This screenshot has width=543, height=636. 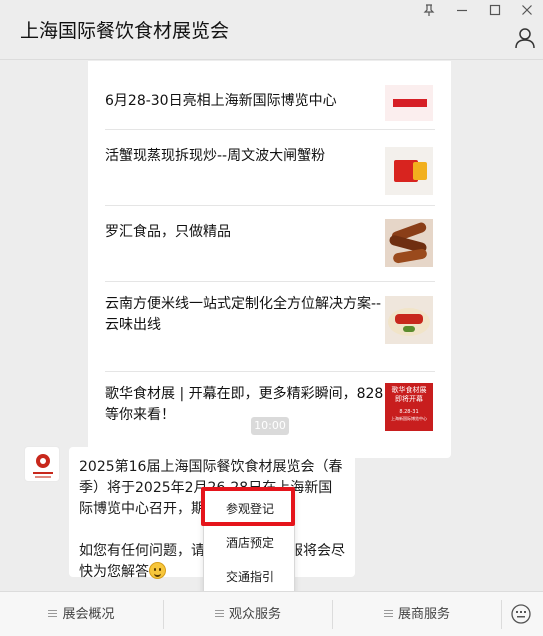 What do you see at coordinates (244, 404) in the screenshot?
I see `article-title: 歌华食材展 | 开幕在即，更多精彩瞬间，828等你来看！` at bounding box center [244, 404].